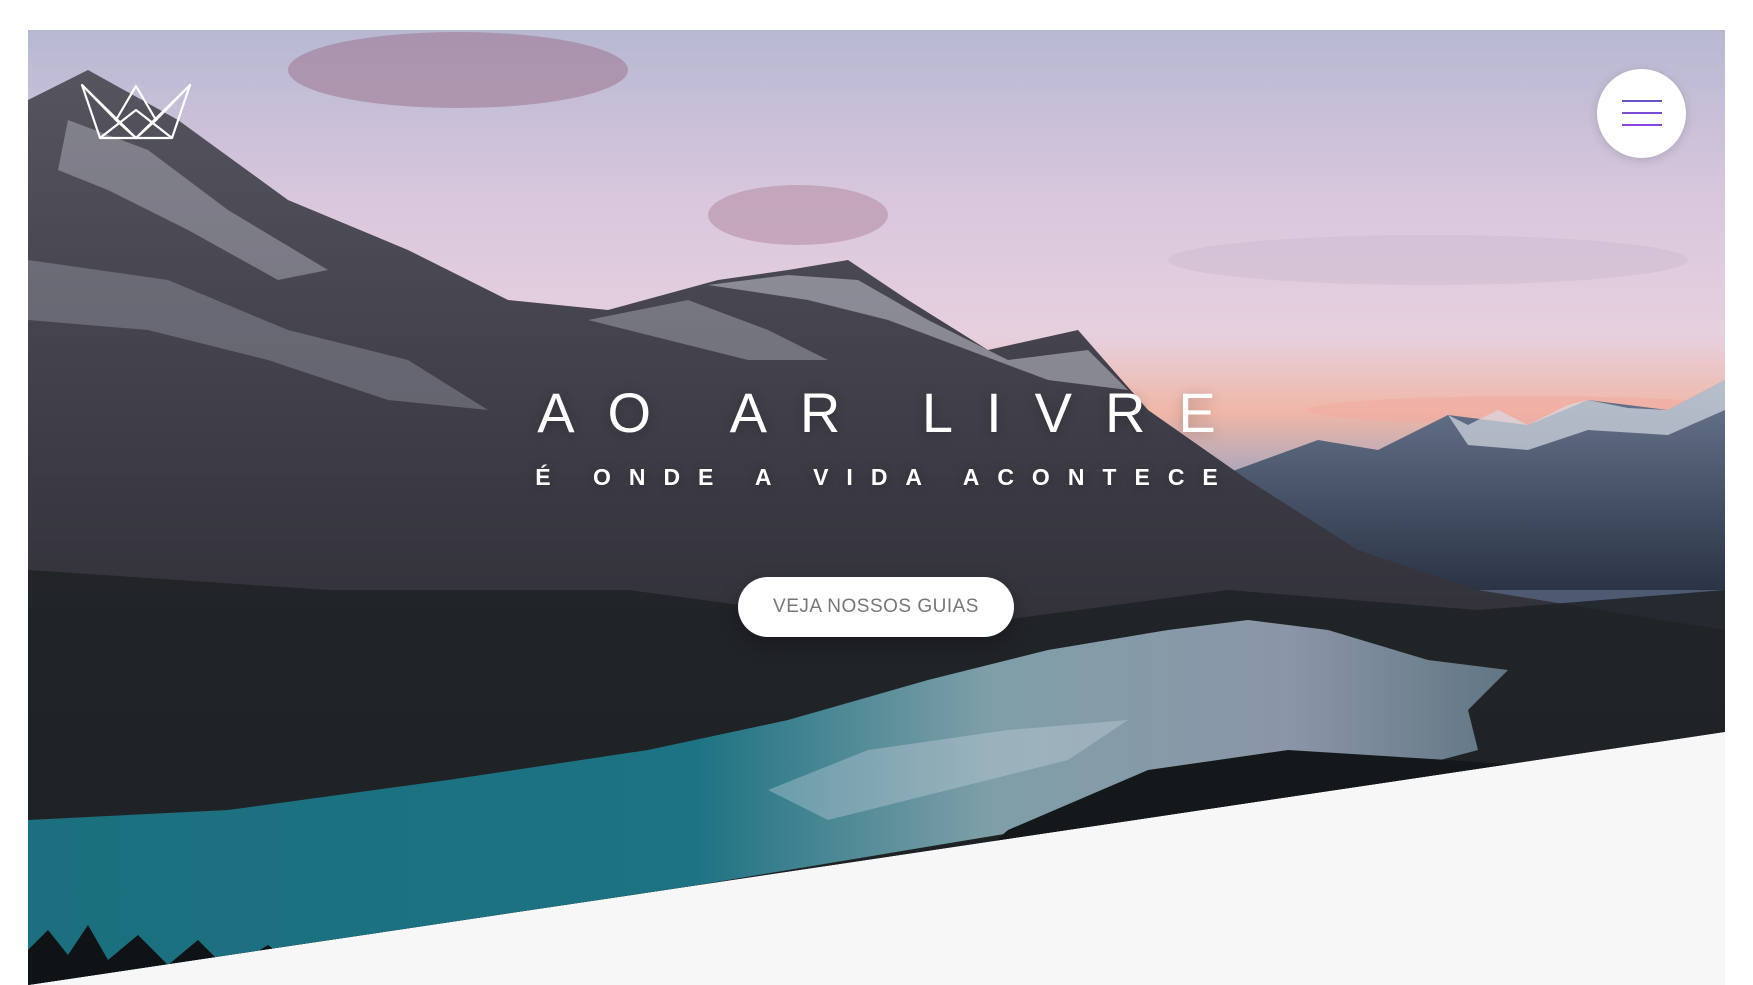  I want to click on hamburger-menu-button, so click(1641, 113).